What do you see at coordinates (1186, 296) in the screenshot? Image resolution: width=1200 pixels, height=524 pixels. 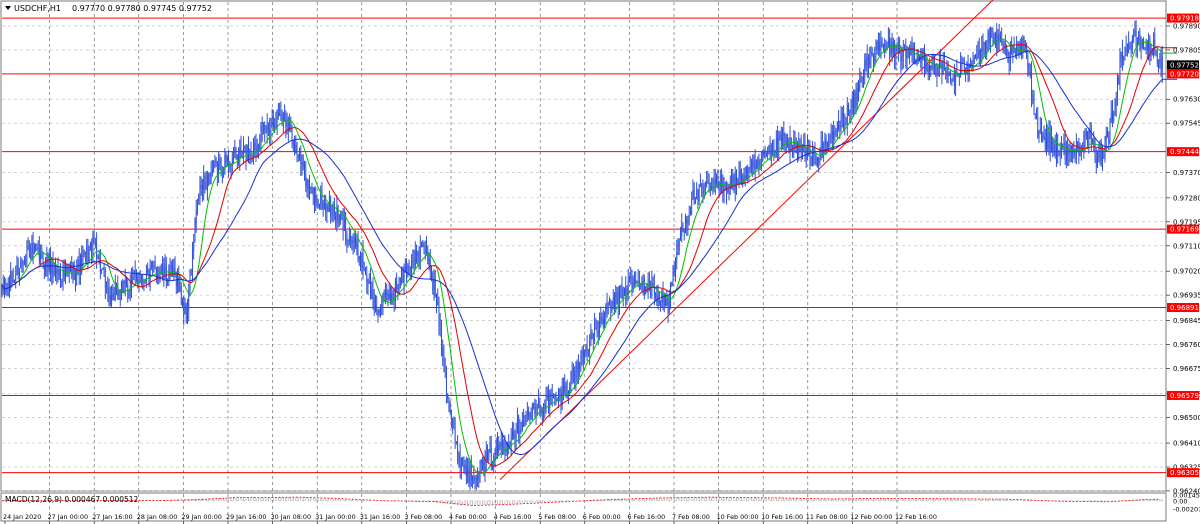 I see `price-axis-label: 0.96935` at bounding box center [1186, 296].